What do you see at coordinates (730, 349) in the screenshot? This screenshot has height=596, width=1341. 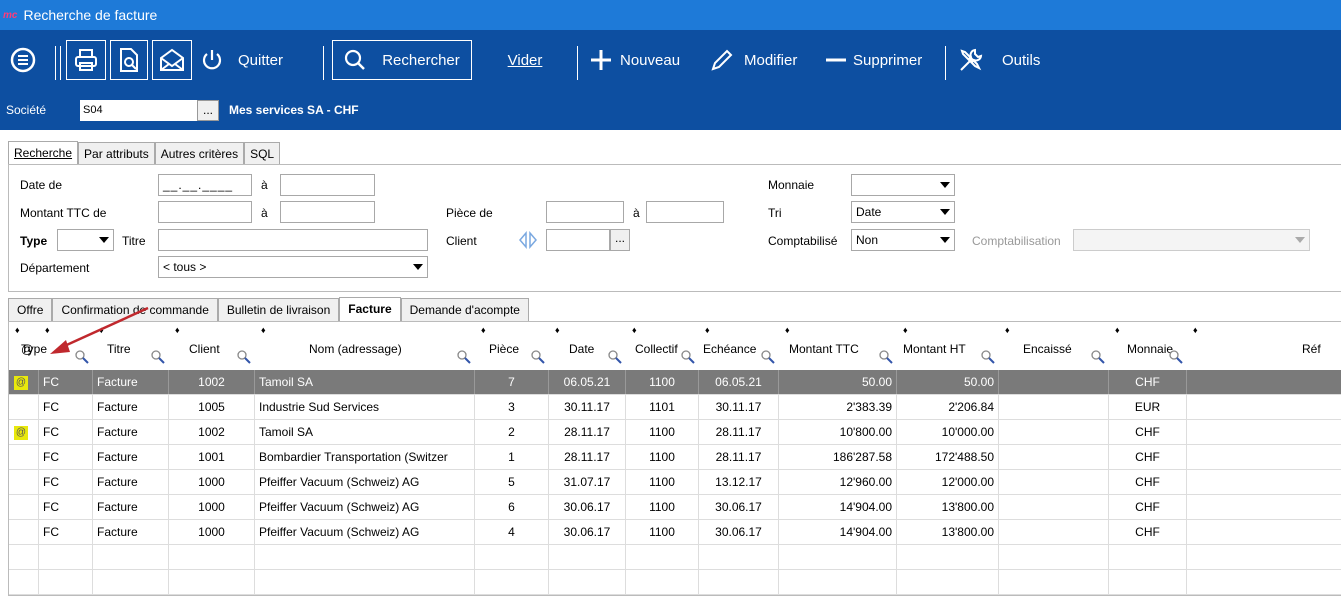 I see `col-echeance-label: Echéance` at bounding box center [730, 349].